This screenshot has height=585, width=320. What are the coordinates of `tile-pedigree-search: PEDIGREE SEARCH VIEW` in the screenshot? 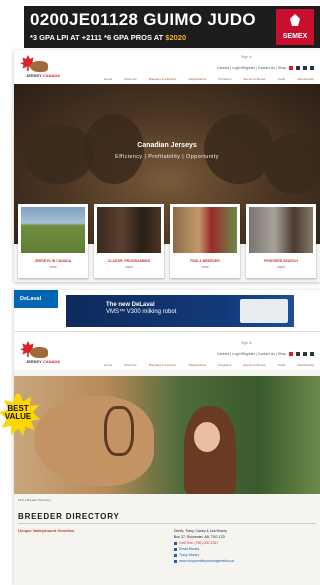 It's located at (281, 241).